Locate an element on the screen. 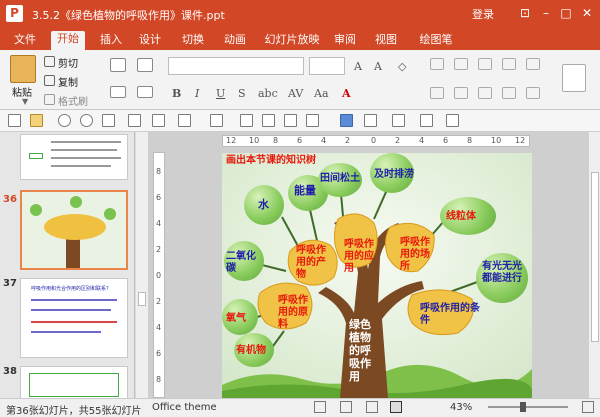 The image size is (600, 417). app-logo-icon: P is located at coordinates (14, 13).